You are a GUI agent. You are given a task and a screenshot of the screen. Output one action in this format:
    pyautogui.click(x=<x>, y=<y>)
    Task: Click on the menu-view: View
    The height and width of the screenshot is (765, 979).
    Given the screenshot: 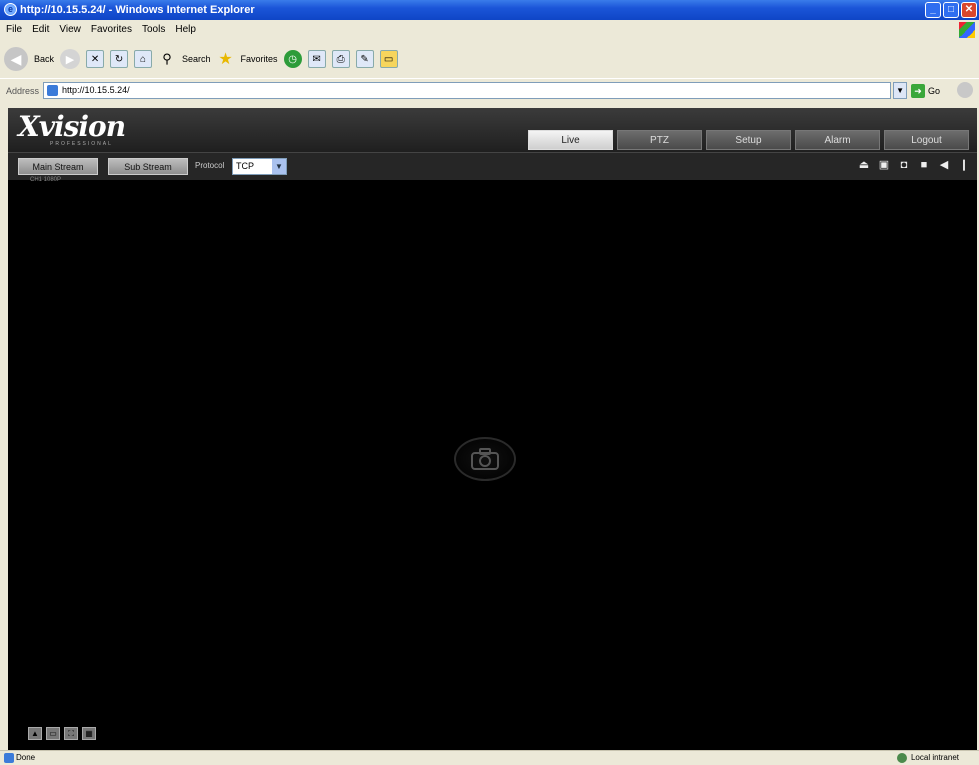 What is the action you would take?
    pyautogui.click(x=70, y=30)
    